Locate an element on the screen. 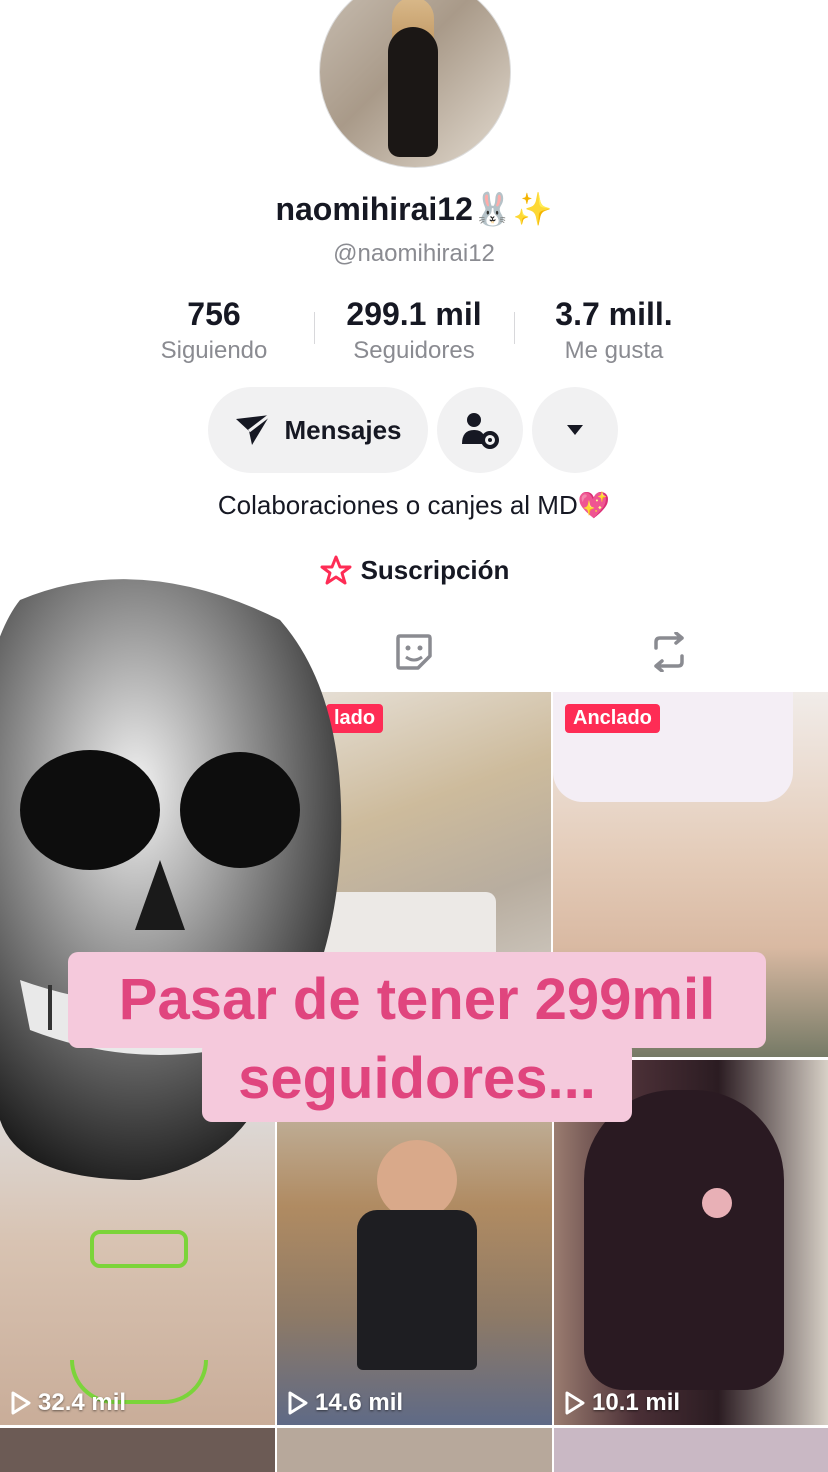 This screenshot has height=1472, width=828. send-icon is located at coordinates (254, 429).